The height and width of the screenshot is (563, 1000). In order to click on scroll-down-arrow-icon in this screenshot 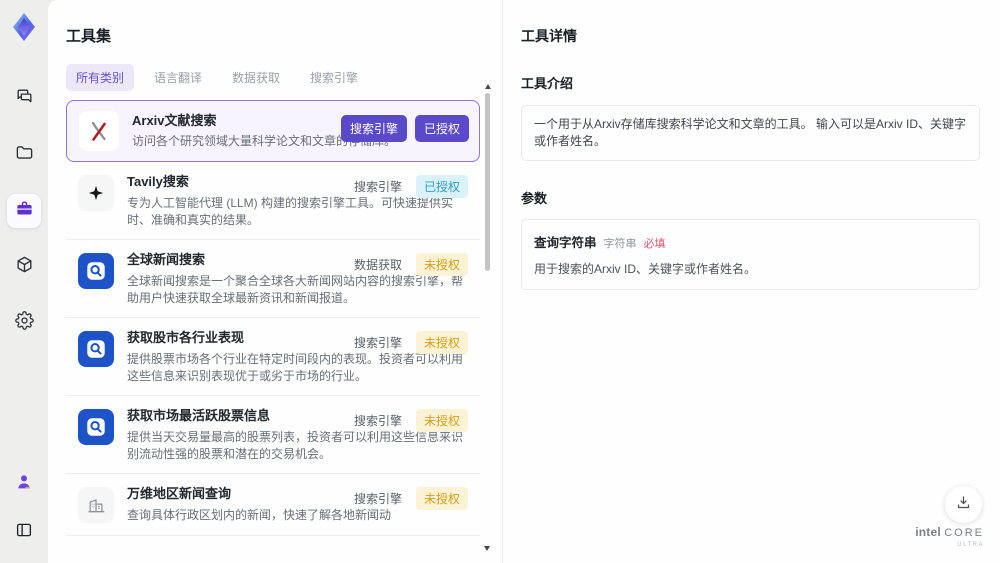, I will do `click(487, 548)`.